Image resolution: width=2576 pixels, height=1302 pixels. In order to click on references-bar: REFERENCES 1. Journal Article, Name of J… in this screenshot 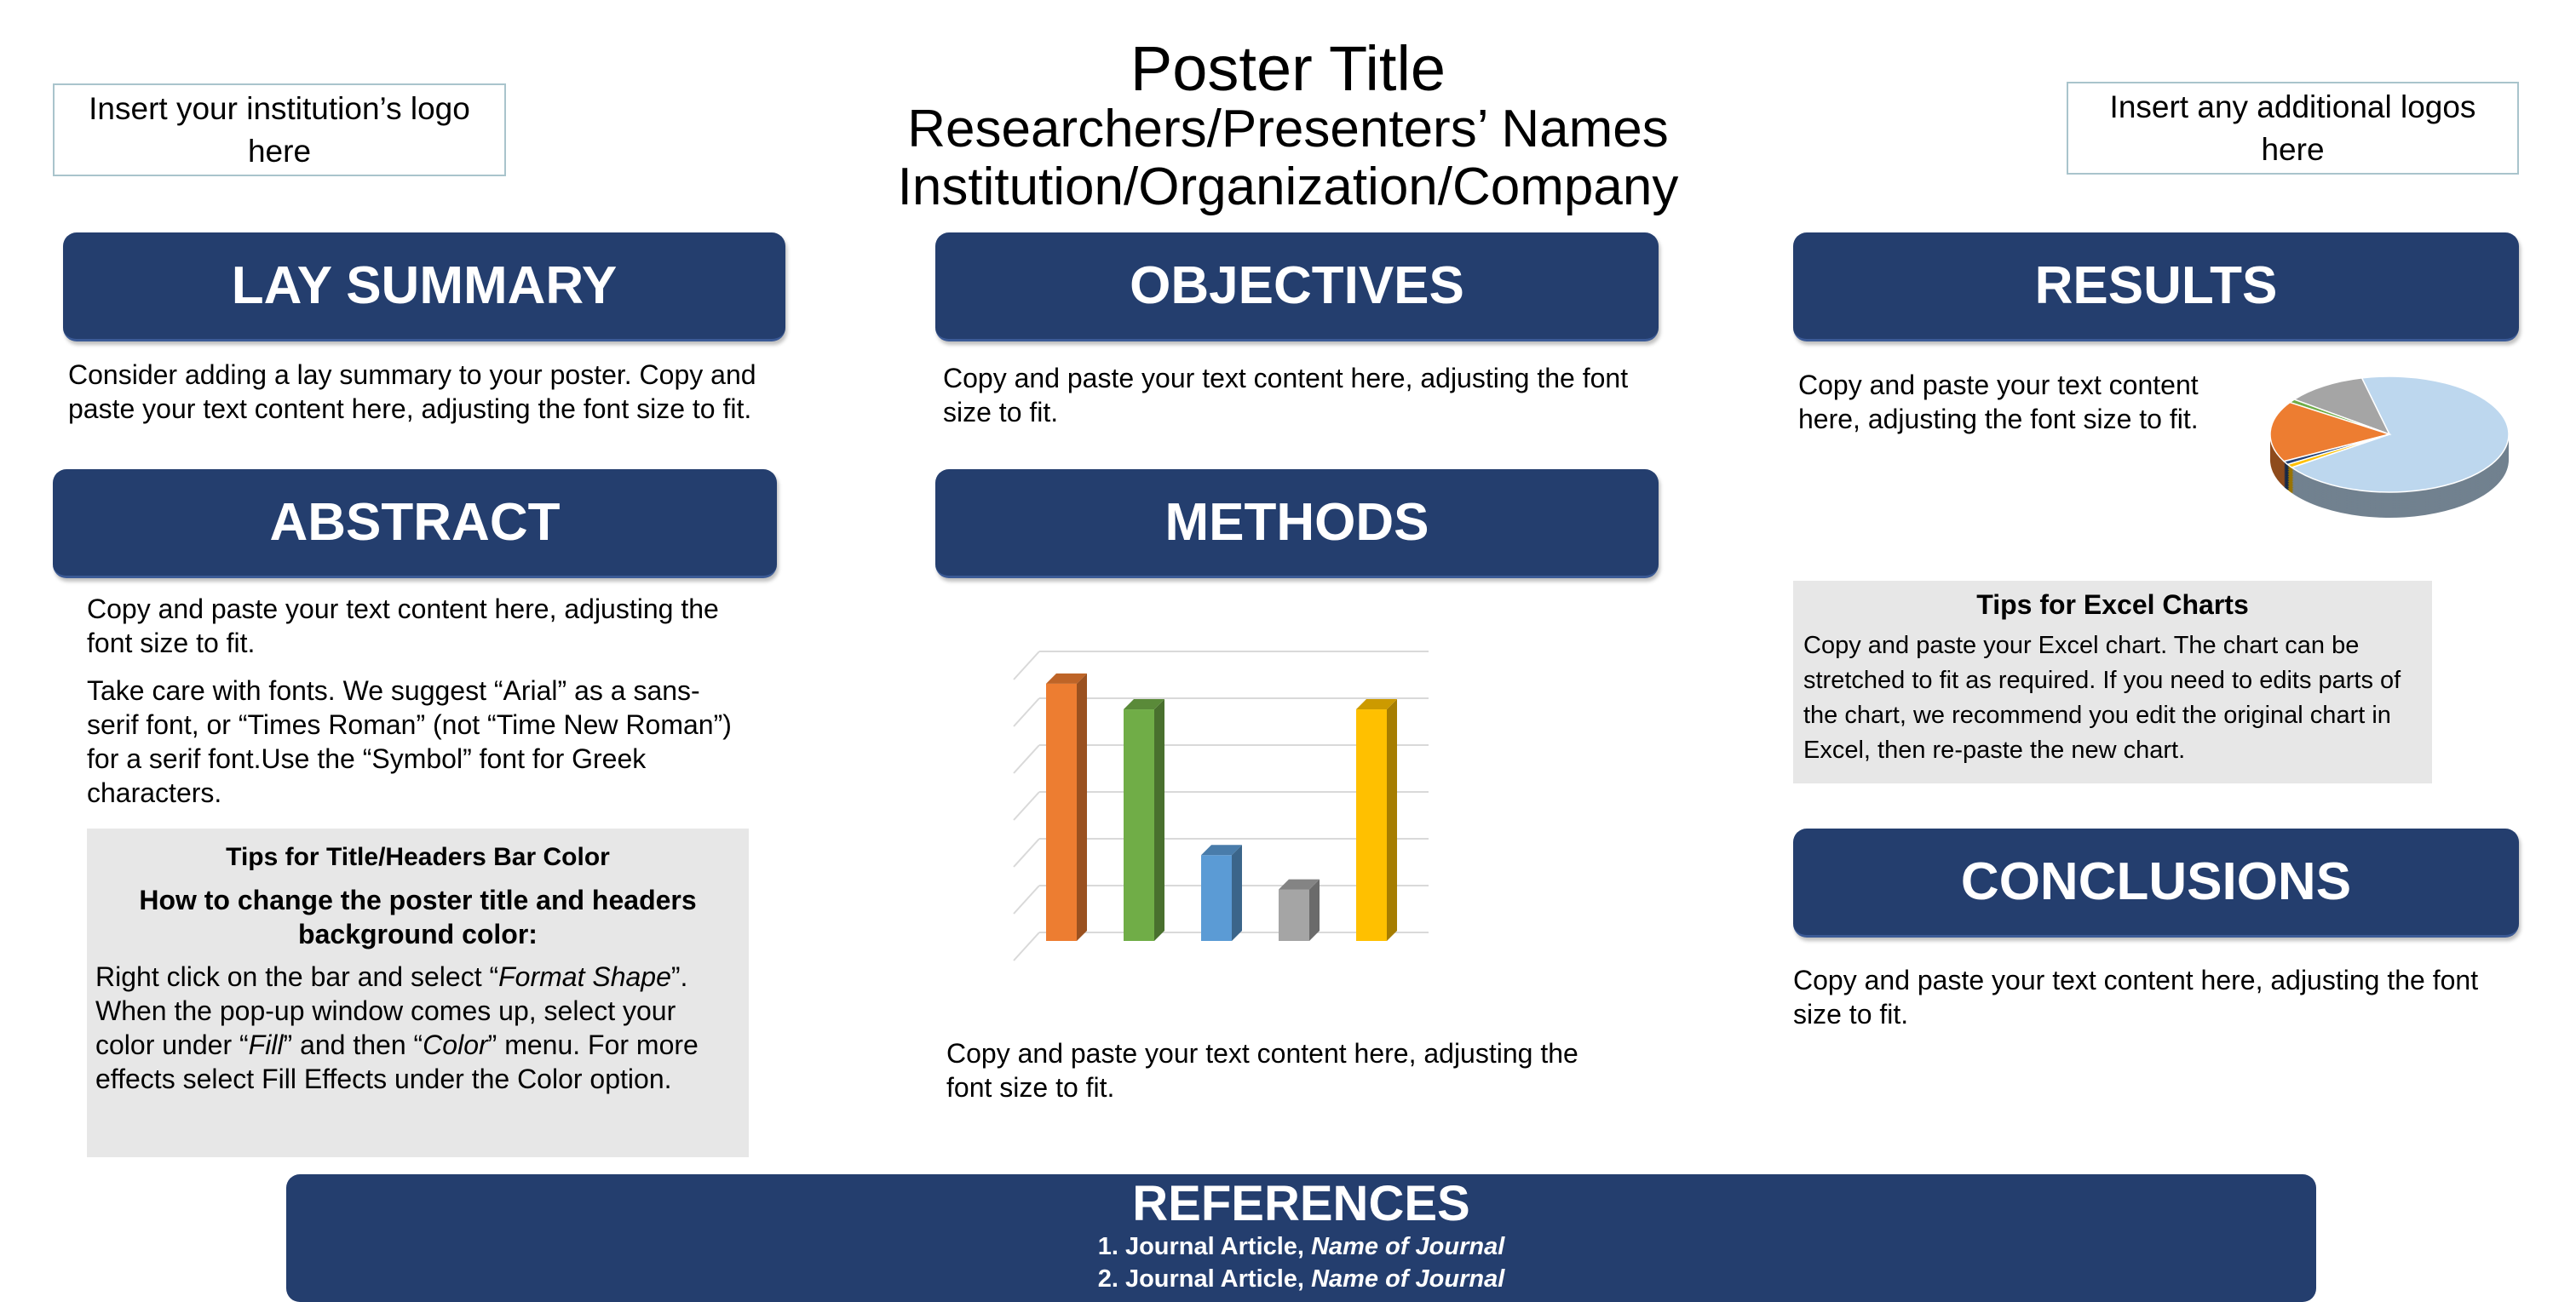, I will do `click(1301, 1238)`.